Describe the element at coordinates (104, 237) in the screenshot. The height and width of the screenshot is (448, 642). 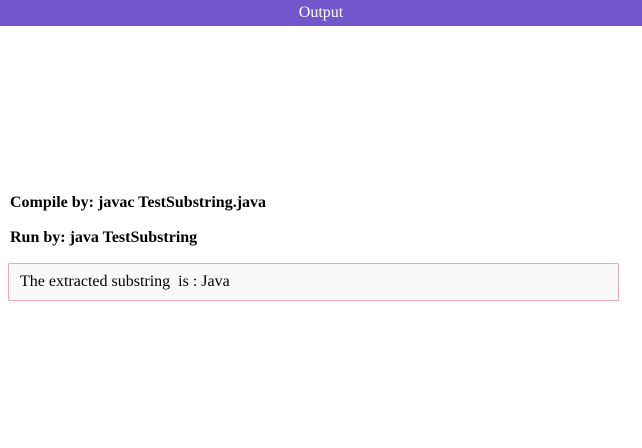
I see `run-instruction: Run by: java TestSubstring` at that location.